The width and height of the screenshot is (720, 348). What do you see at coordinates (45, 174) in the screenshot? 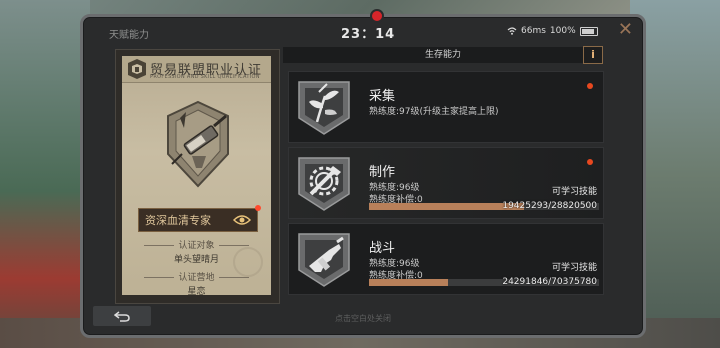
I see `game-background-left` at bounding box center [45, 174].